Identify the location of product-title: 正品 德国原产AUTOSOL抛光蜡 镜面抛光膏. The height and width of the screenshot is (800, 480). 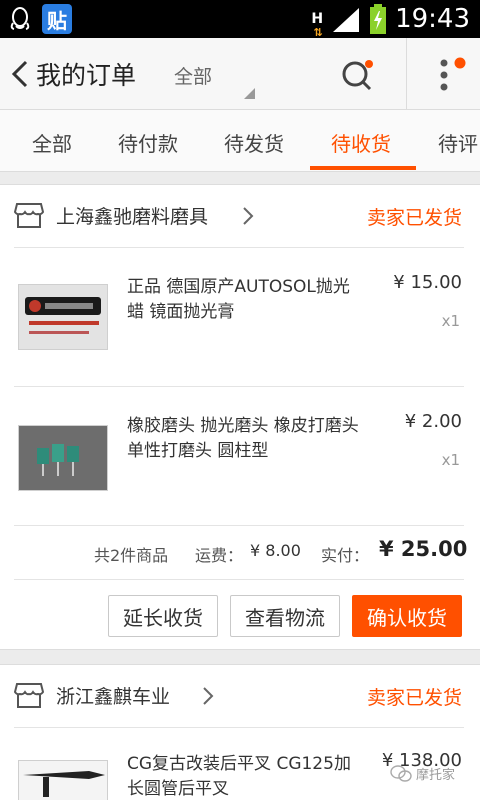
(238, 299).